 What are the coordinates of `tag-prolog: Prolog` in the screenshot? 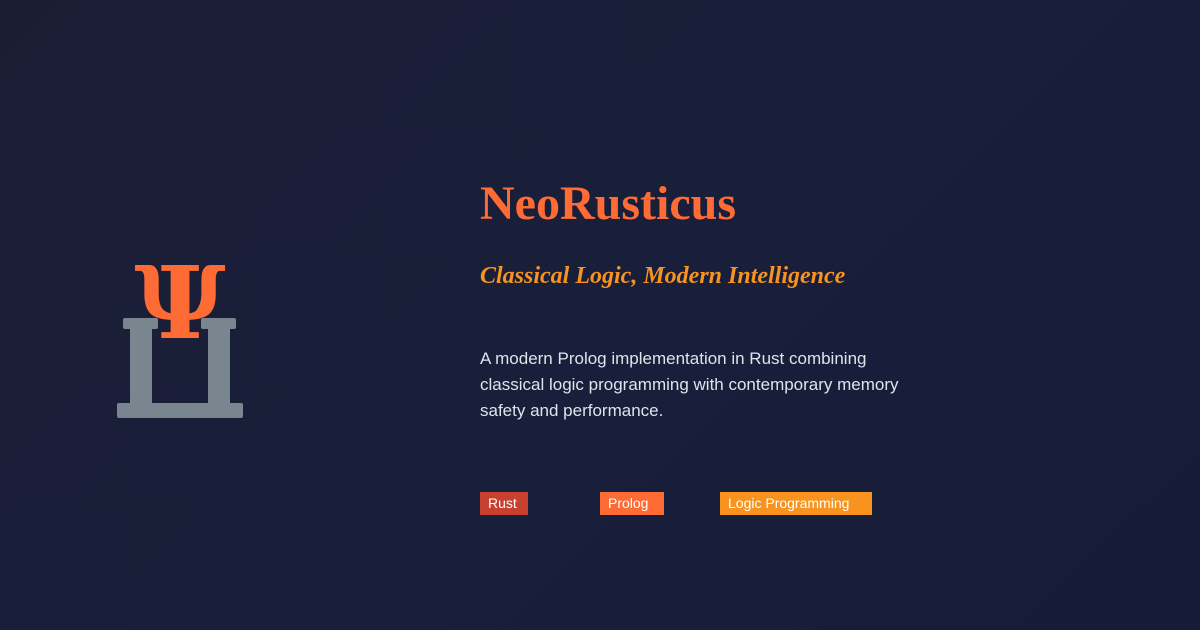 It's located at (632, 503).